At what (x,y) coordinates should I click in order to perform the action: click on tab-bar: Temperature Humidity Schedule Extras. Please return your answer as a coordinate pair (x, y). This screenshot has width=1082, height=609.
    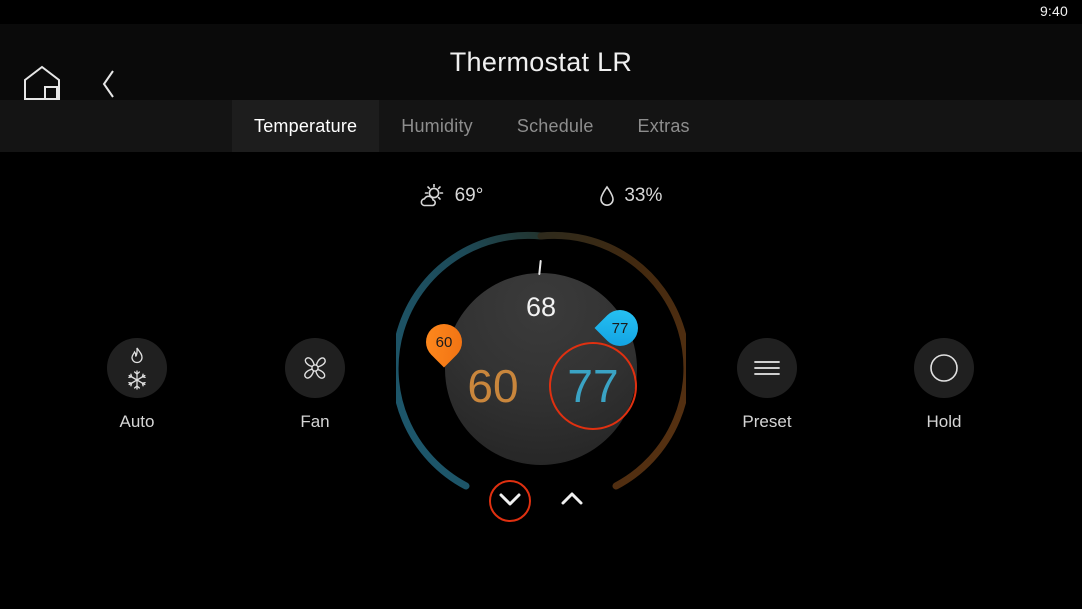
    Looking at the image, I should click on (541, 126).